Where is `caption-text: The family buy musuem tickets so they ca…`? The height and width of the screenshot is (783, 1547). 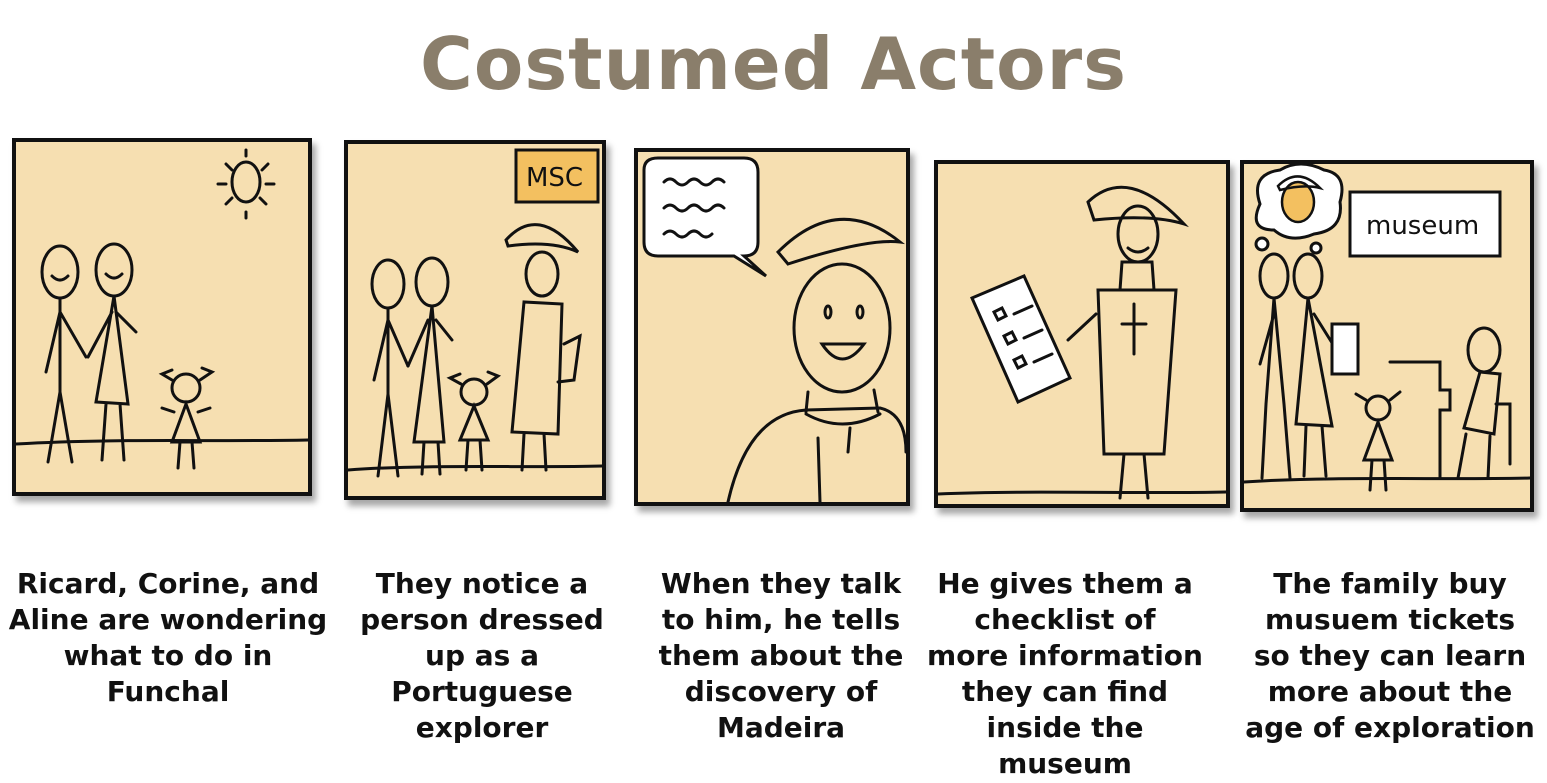 caption-text: The family buy musuem tickets so they ca… is located at coordinates (1390, 655).